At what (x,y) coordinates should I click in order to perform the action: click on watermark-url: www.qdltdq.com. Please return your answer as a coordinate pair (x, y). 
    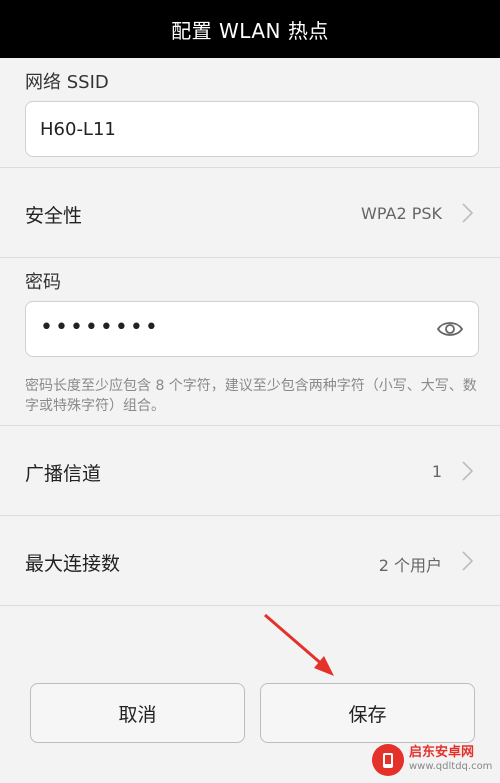
    Looking at the image, I should click on (451, 766).